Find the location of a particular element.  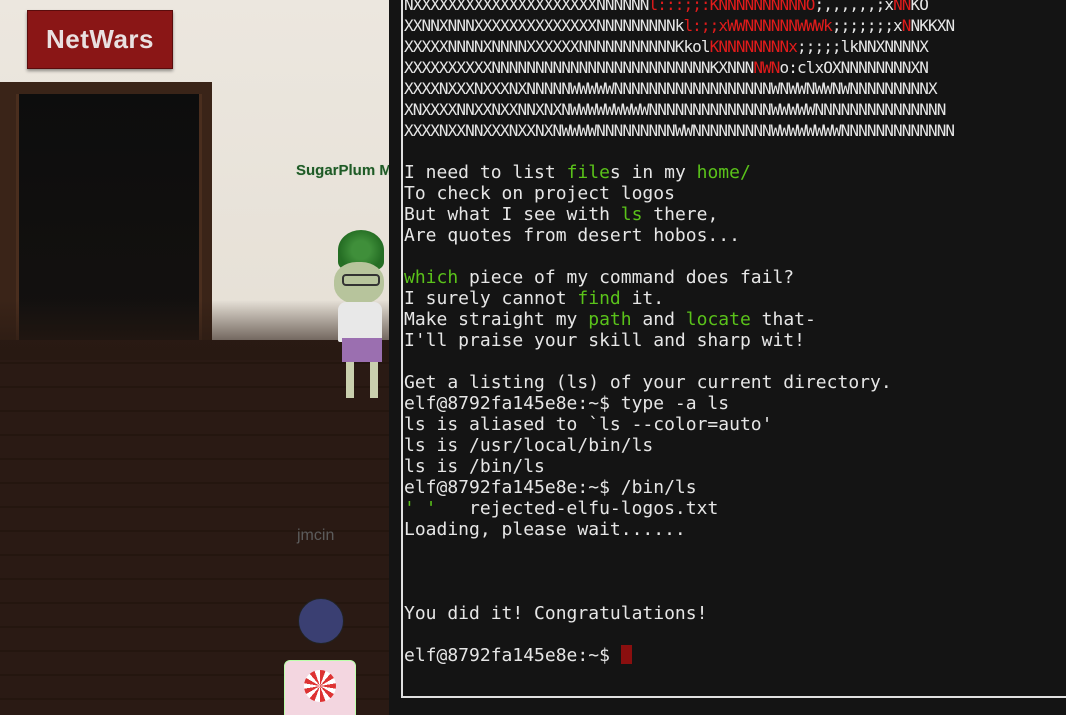

ascii-banner-line-segment: N is located at coordinates (906, 25).